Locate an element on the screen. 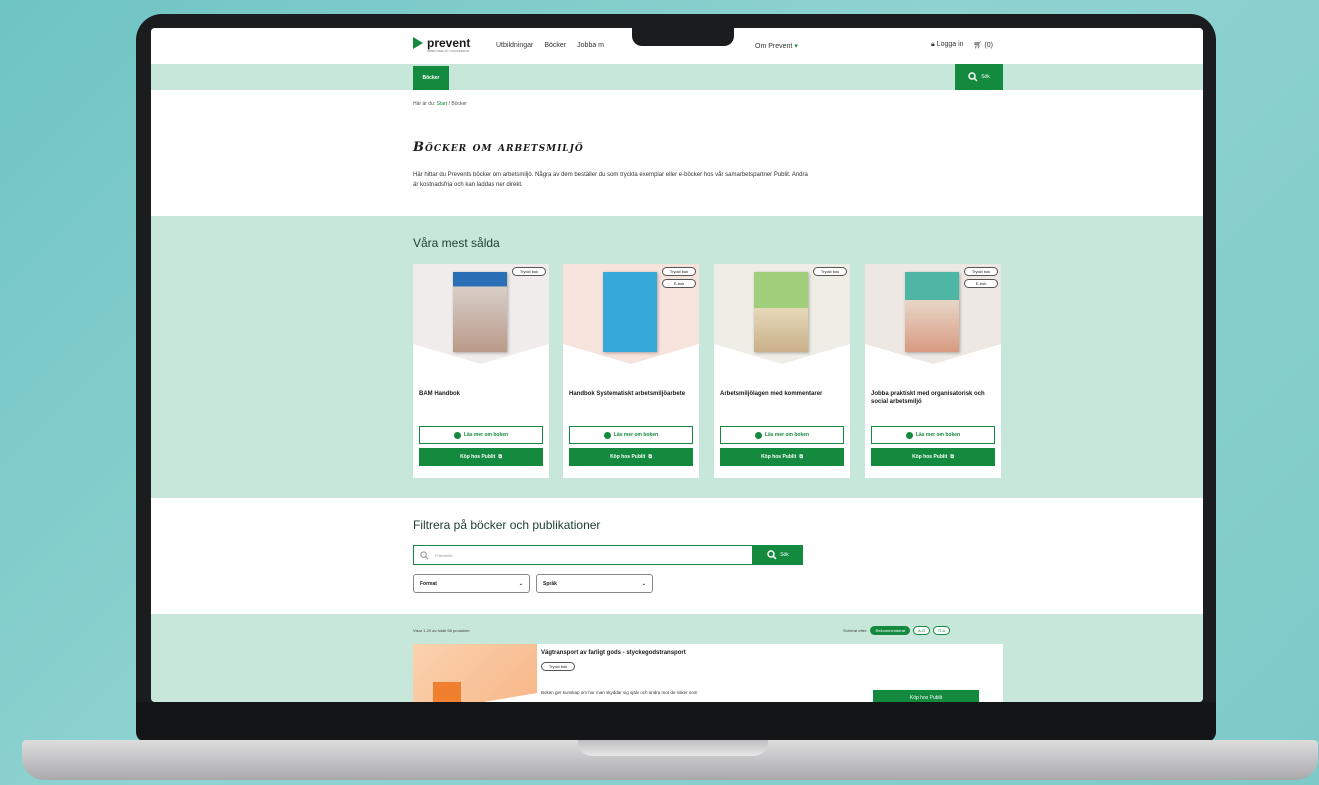 The image size is (1319, 785). breadcrumb: Här är du: Start / Böcker is located at coordinates (440, 104).